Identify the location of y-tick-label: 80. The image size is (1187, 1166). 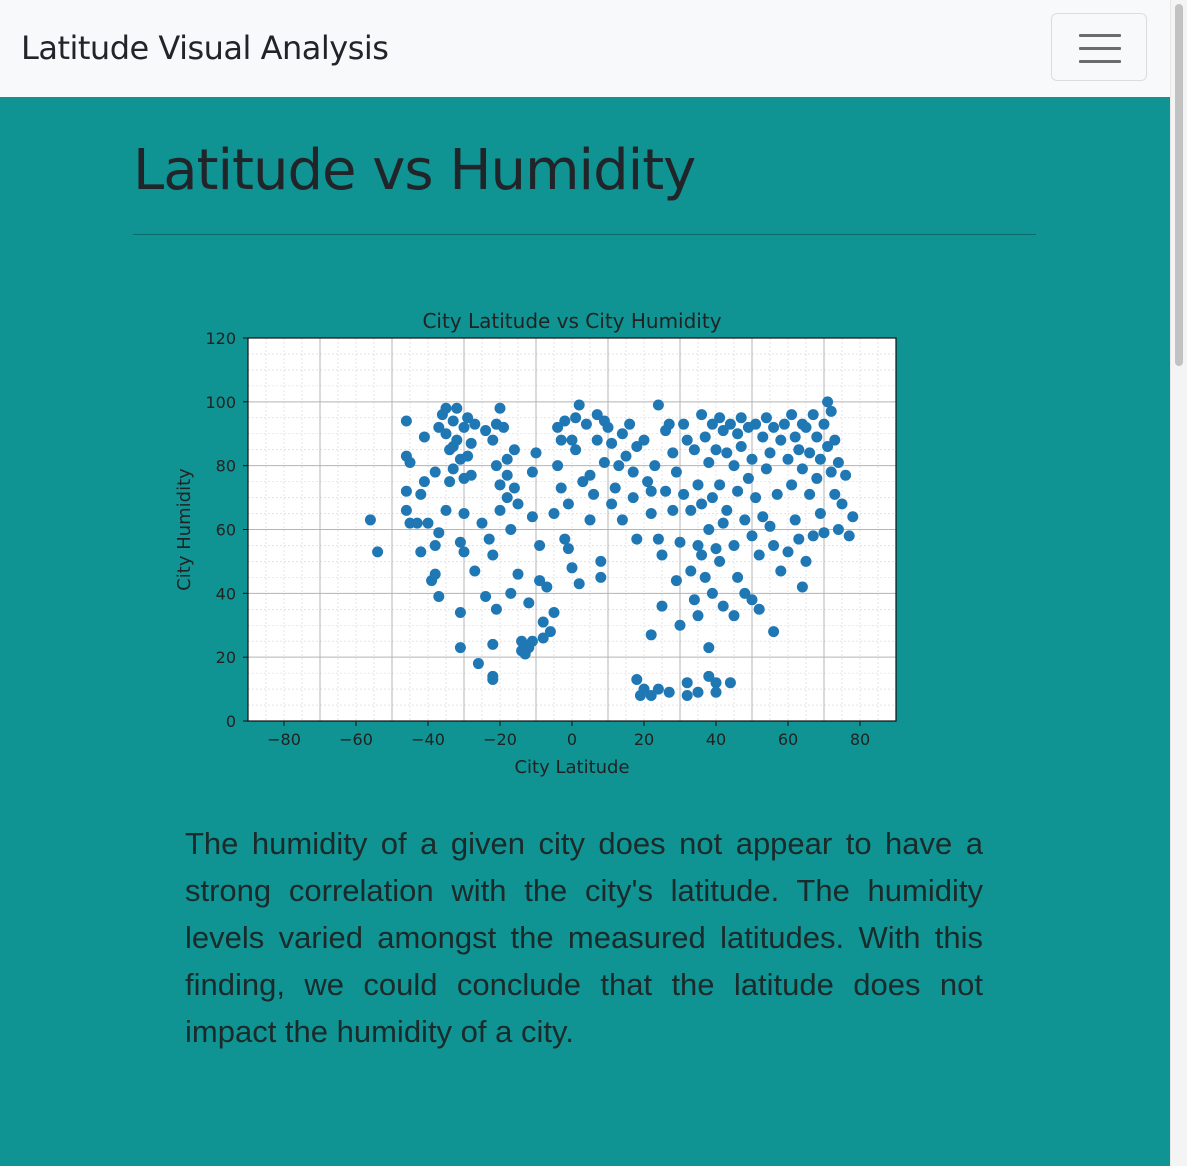
(226, 466).